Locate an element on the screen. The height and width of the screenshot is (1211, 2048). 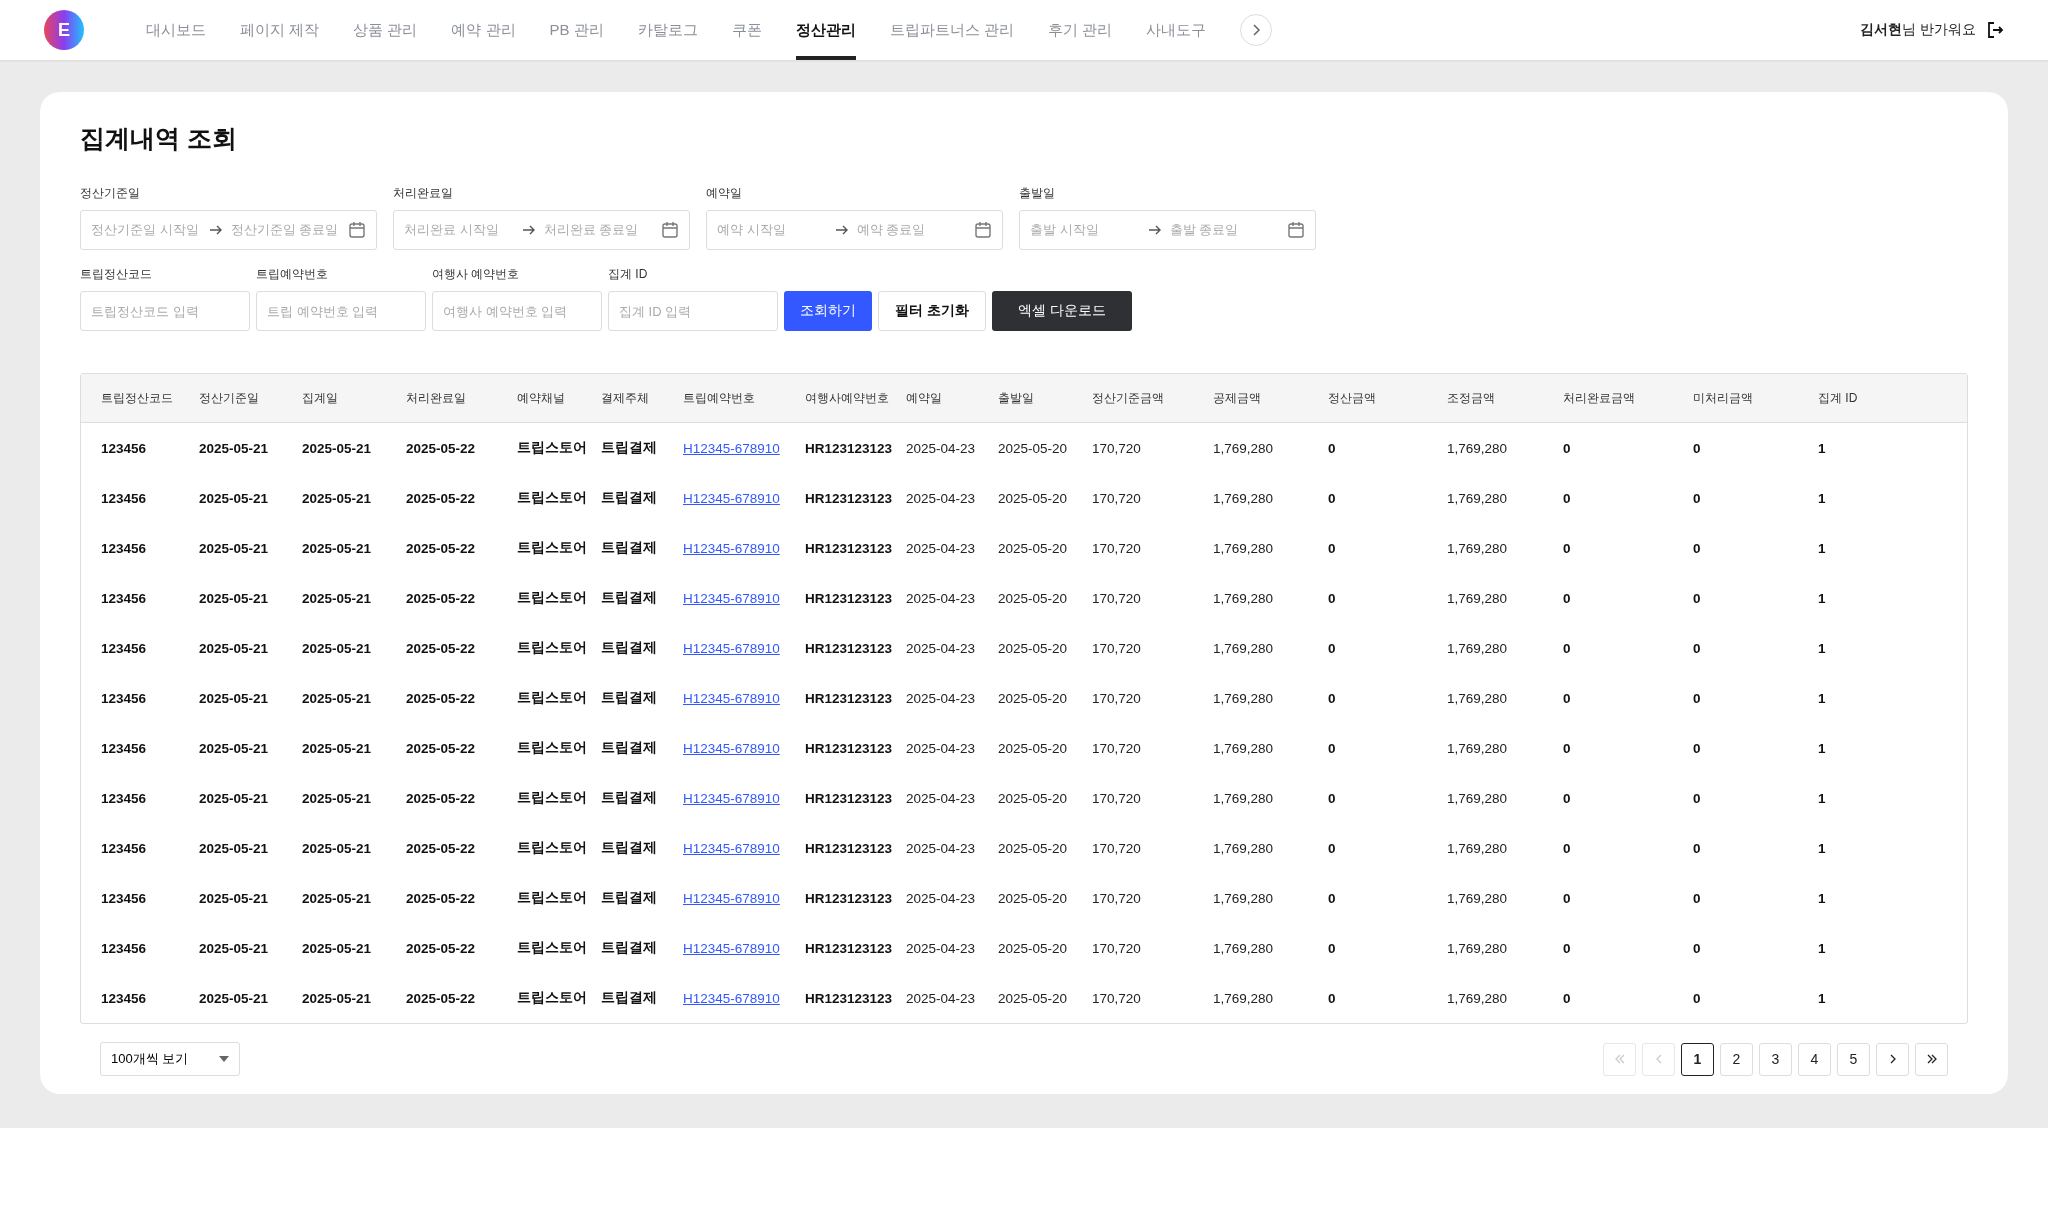
field-label: 출발일 is located at coordinates (1037, 193).